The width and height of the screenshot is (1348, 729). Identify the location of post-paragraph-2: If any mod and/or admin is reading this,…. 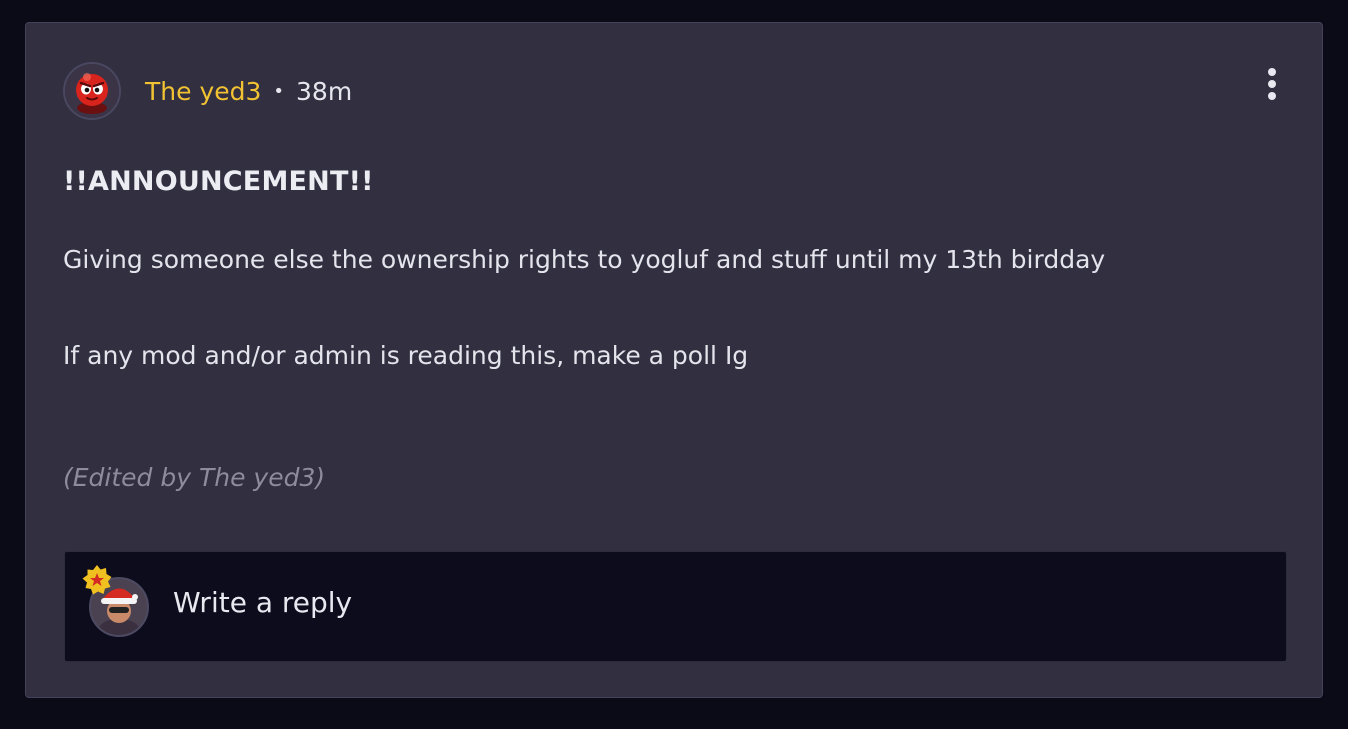
(406, 355).